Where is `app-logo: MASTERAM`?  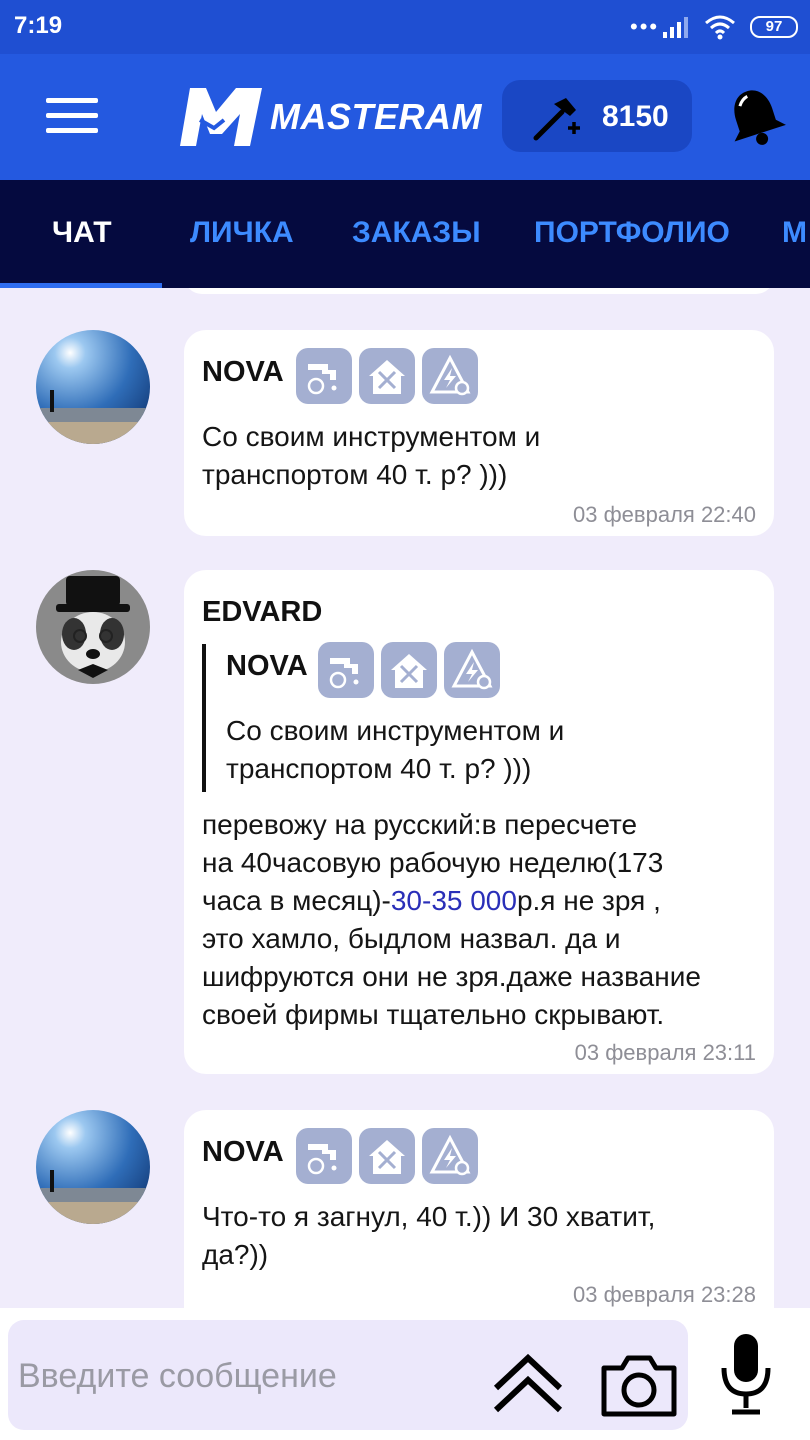 app-logo: MASTERAM is located at coordinates (335, 116).